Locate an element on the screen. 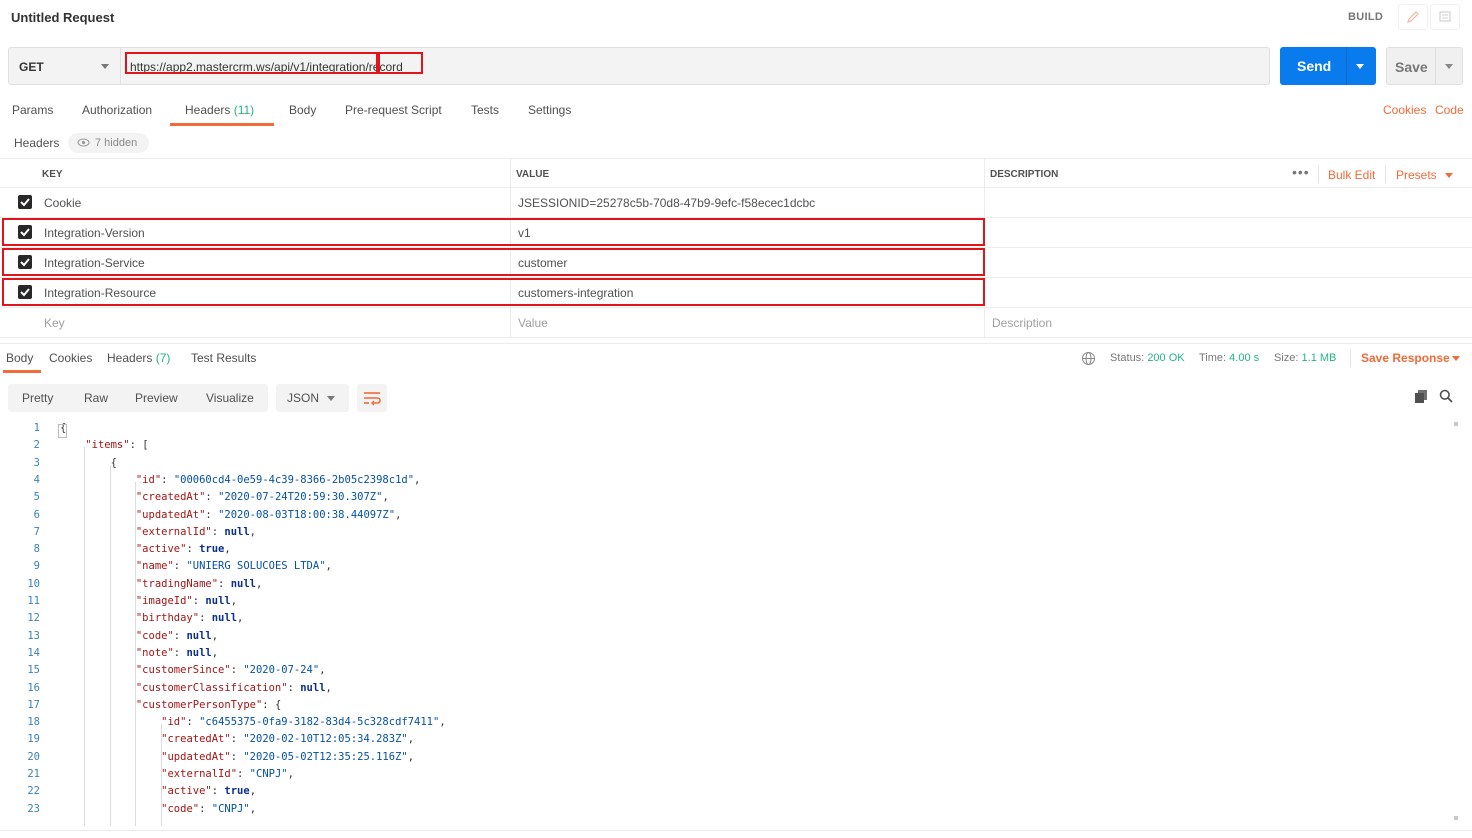 The width and height of the screenshot is (1472, 838). send-options-chevron-icon is located at coordinates (1360, 66).